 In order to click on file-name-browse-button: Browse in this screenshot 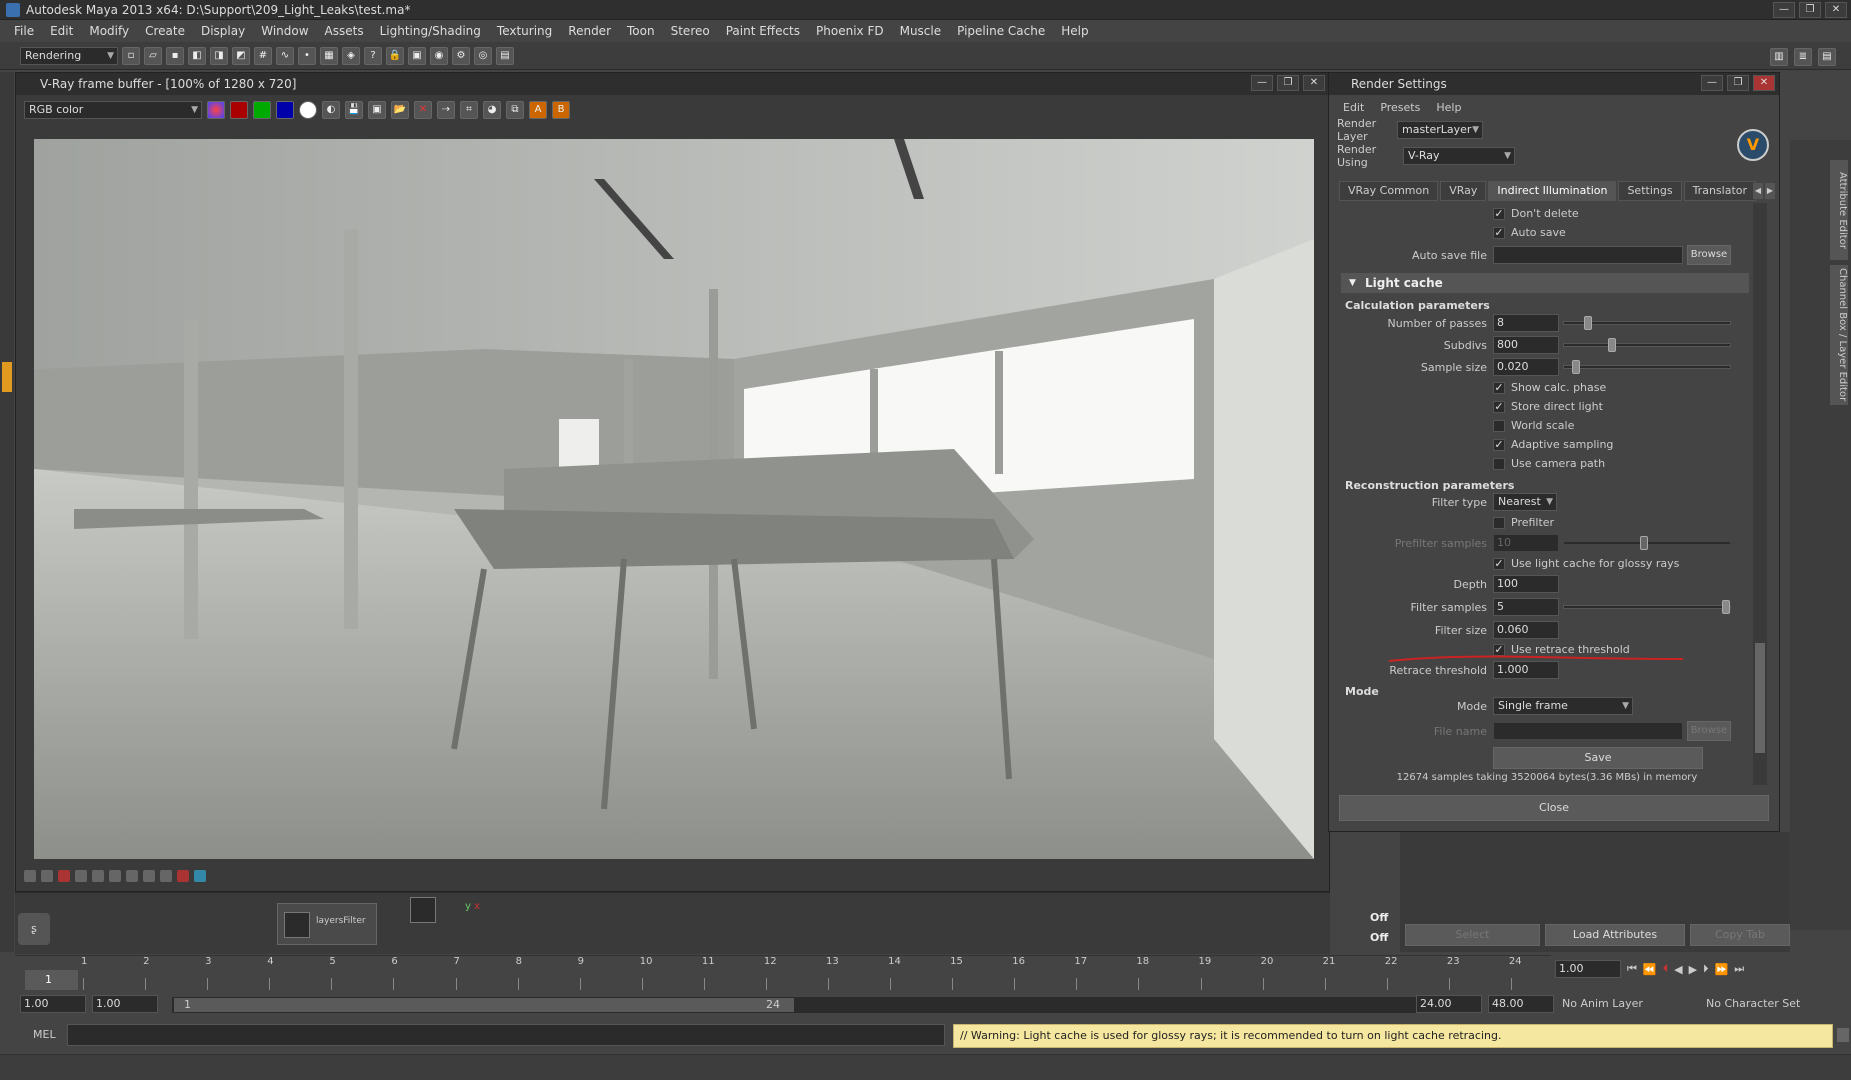, I will do `click(1709, 731)`.